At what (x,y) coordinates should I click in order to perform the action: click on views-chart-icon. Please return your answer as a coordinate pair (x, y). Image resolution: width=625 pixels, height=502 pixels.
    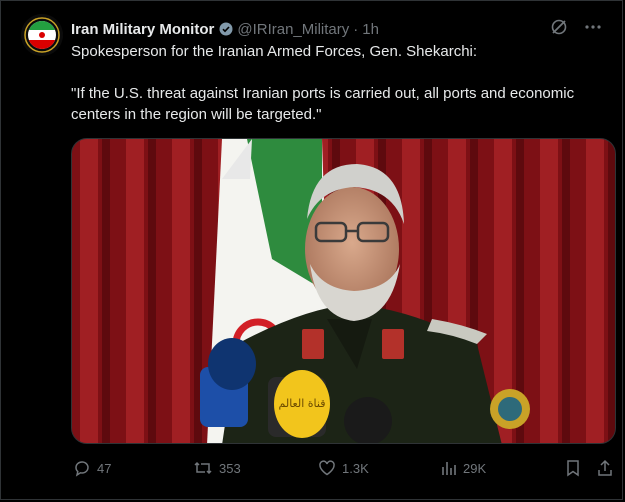
    Looking at the image, I should click on (449, 468).